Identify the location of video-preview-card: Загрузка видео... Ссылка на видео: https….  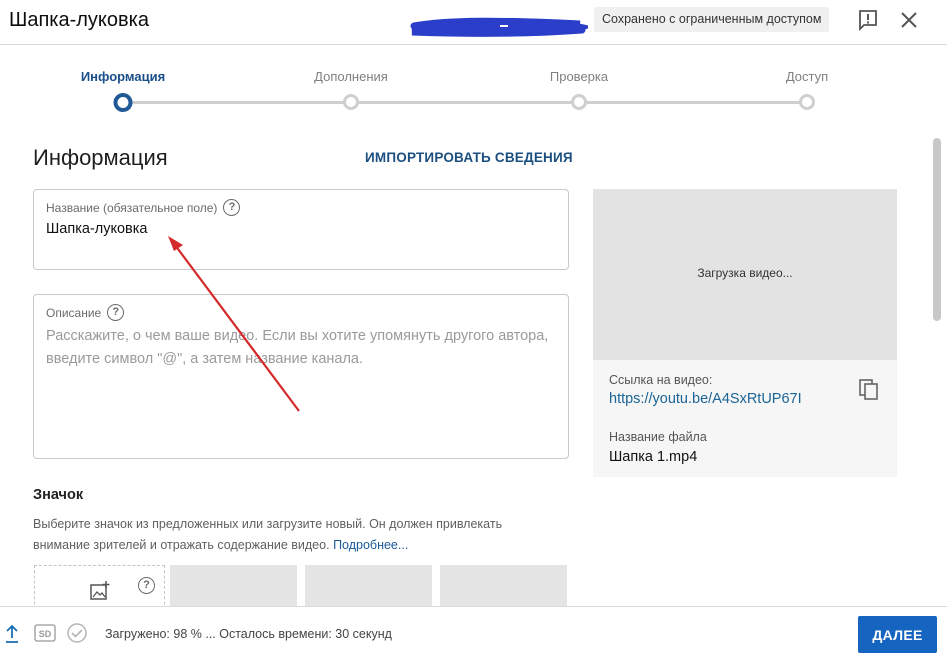
(745, 333).